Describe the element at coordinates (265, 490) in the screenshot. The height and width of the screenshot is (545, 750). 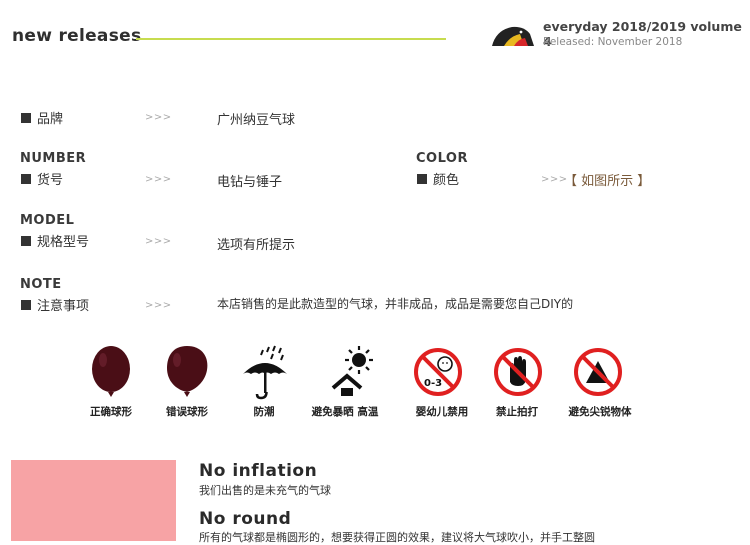
I see `note-text-inflation: 我们出售的是未充气的气球` at that location.